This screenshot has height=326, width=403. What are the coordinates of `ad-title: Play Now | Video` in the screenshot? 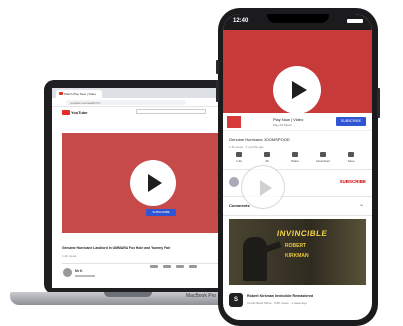 It's located at (288, 119).